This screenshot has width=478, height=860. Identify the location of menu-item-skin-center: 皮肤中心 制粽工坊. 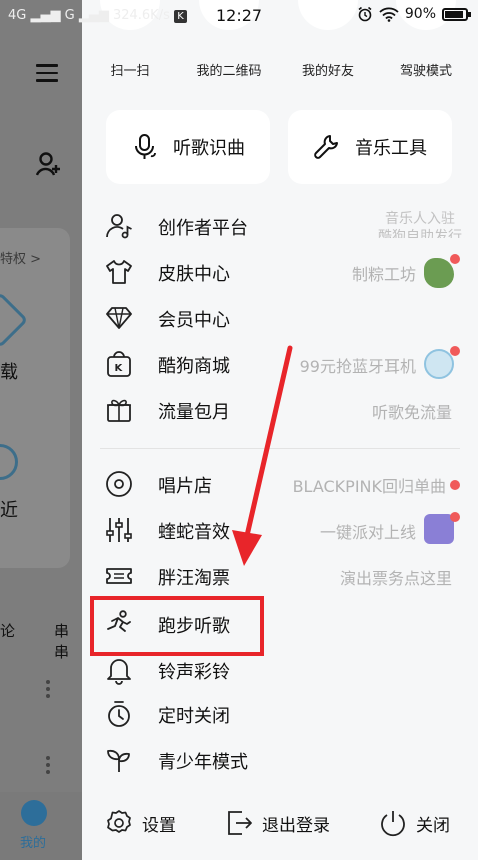
(280, 272).